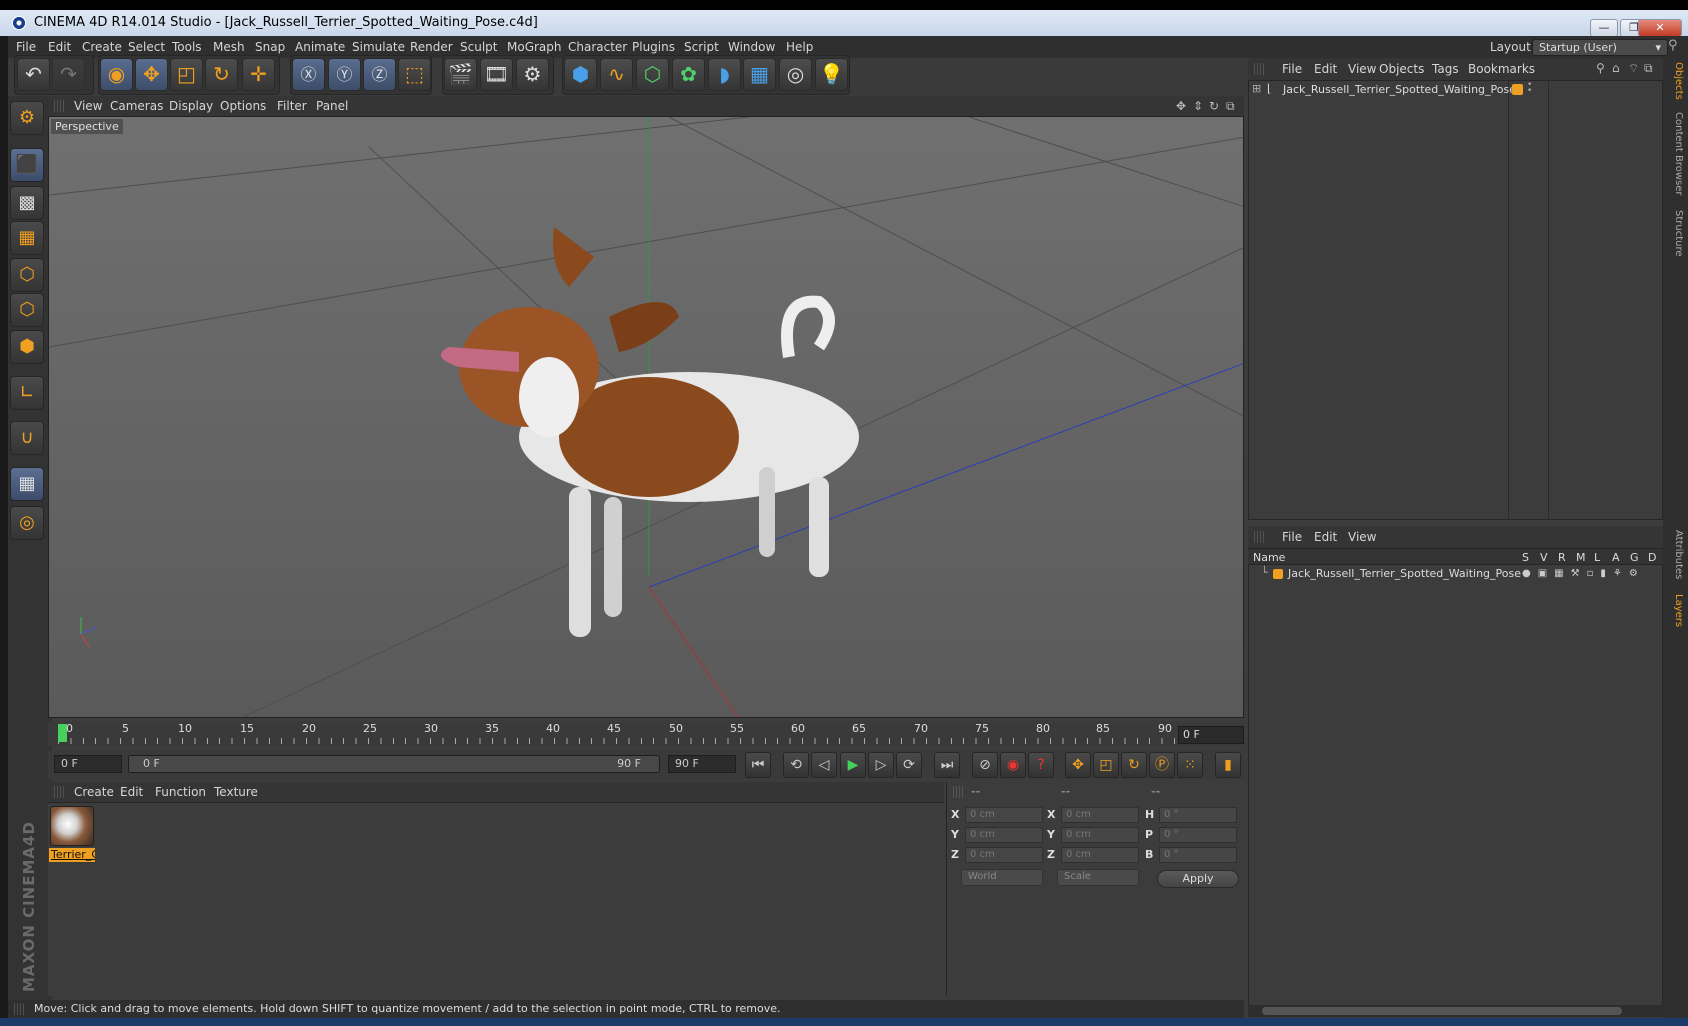 Image resolution: width=1688 pixels, height=1026 pixels. What do you see at coordinates (27, 484) in the screenshot?
I see `workplane-lock-icon: ▦` at bounding box center [27, 484].